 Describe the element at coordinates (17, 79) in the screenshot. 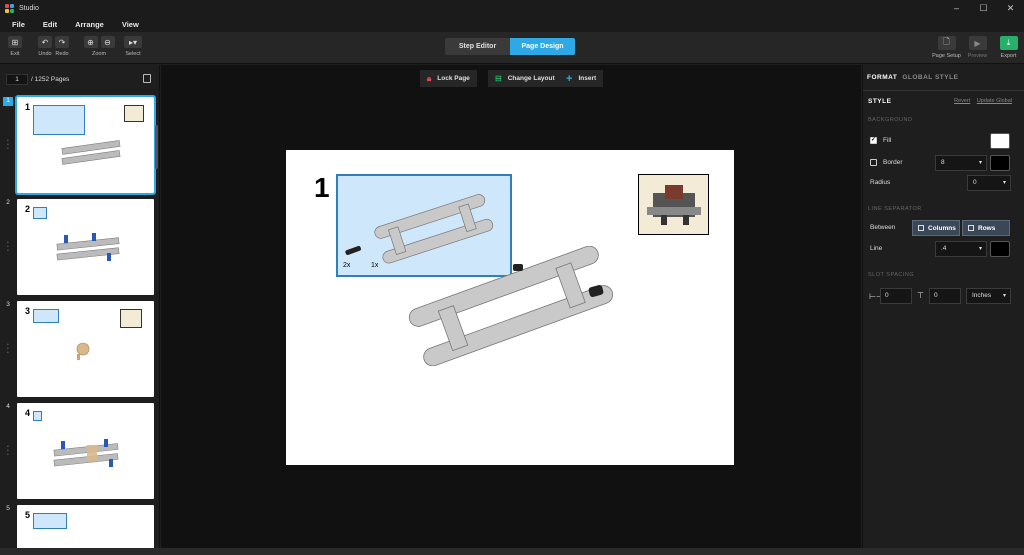

I see `current-page-input: 1` at that location.